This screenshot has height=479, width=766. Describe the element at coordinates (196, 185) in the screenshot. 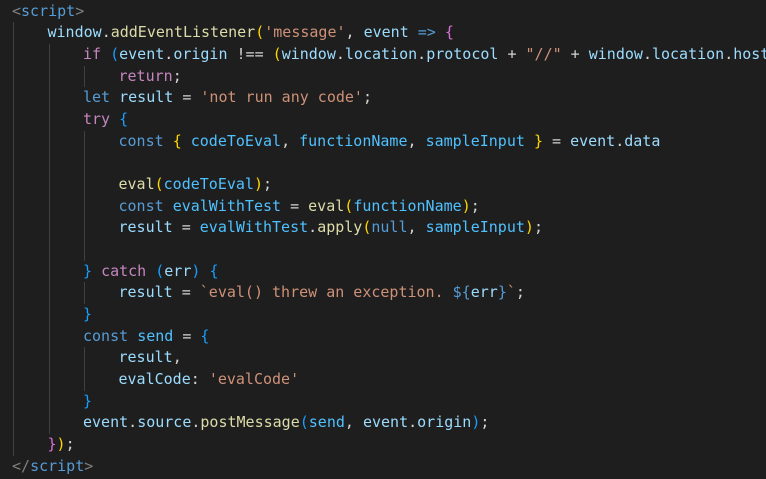

I see `code-line: eval(codeToEval);` at that location.